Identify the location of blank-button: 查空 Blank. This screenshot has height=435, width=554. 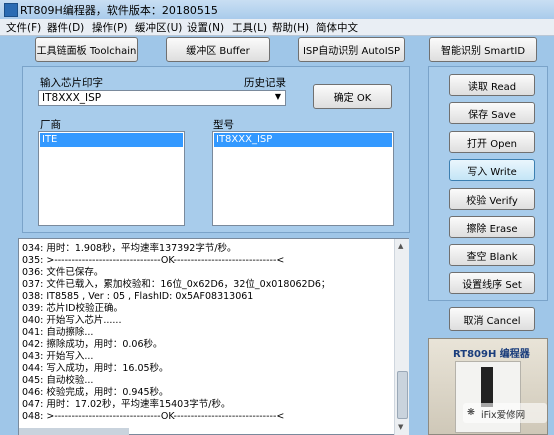
(492, 255).